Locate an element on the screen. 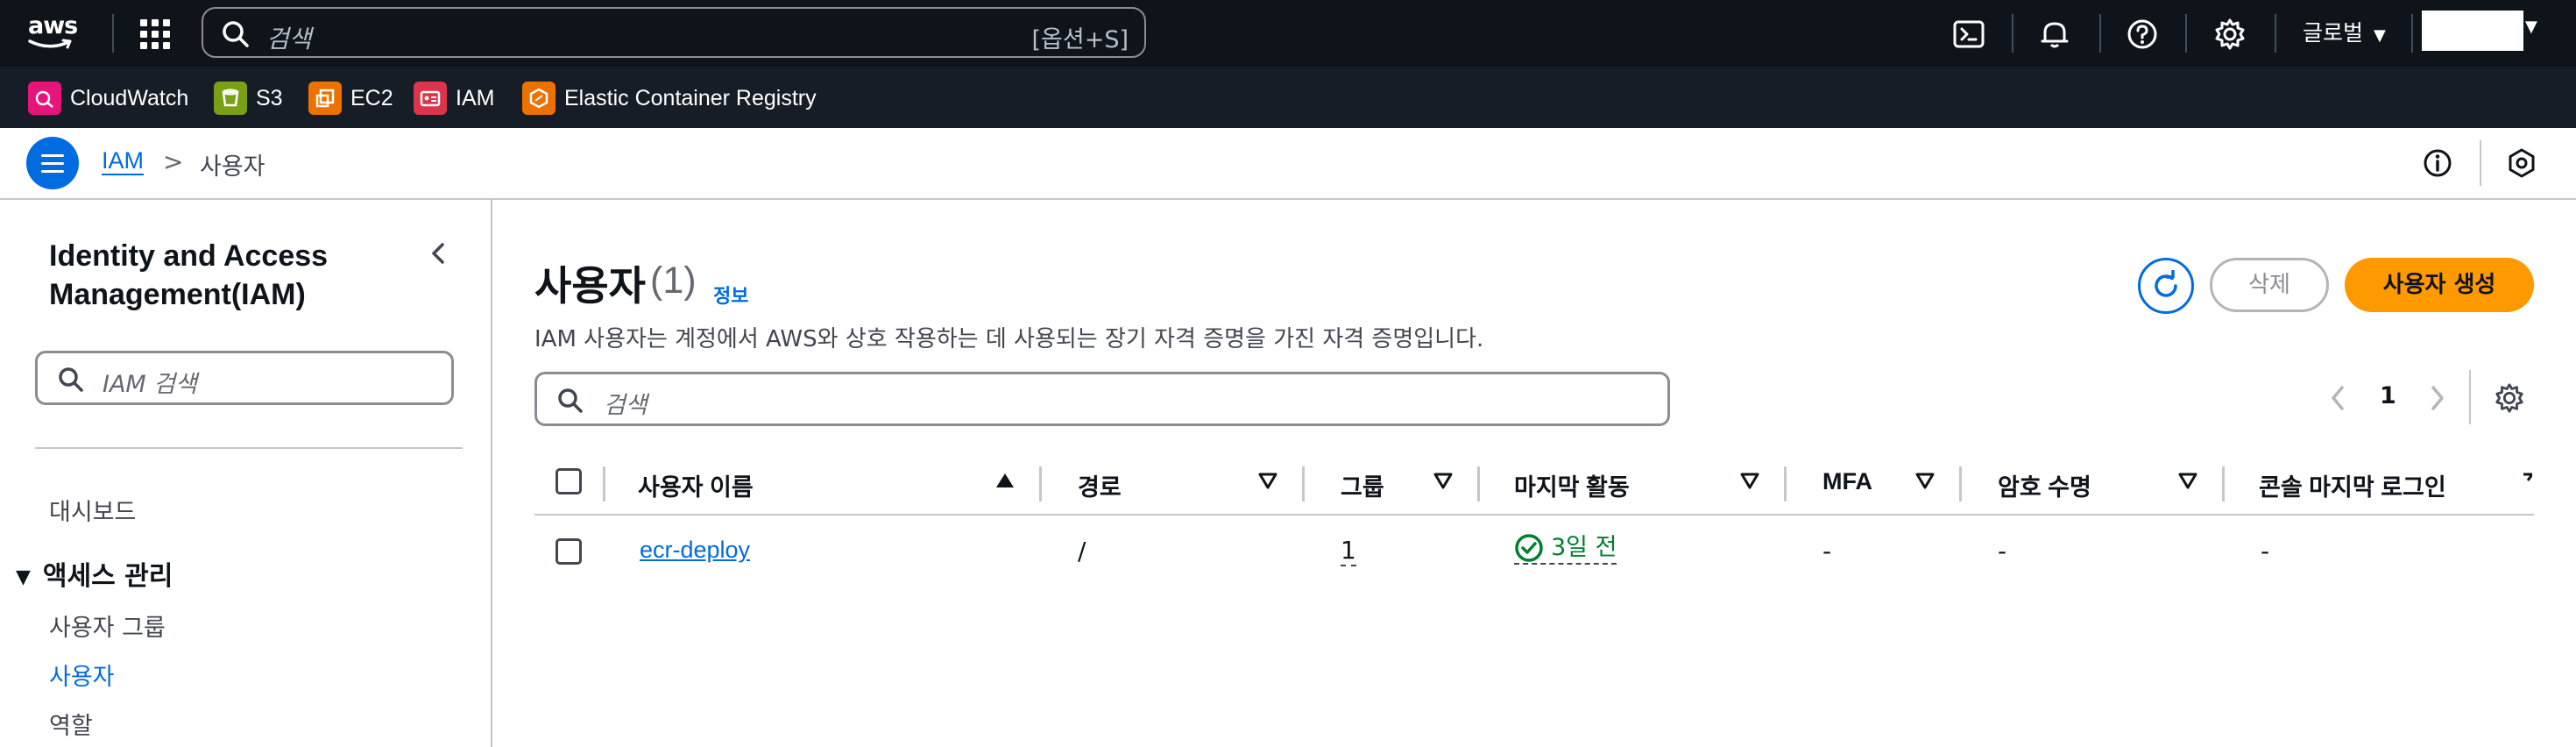 Image resolution: width=2576 pixels, height=747 pixels. favorite-label: S3 is located at coordinates (269, 97).